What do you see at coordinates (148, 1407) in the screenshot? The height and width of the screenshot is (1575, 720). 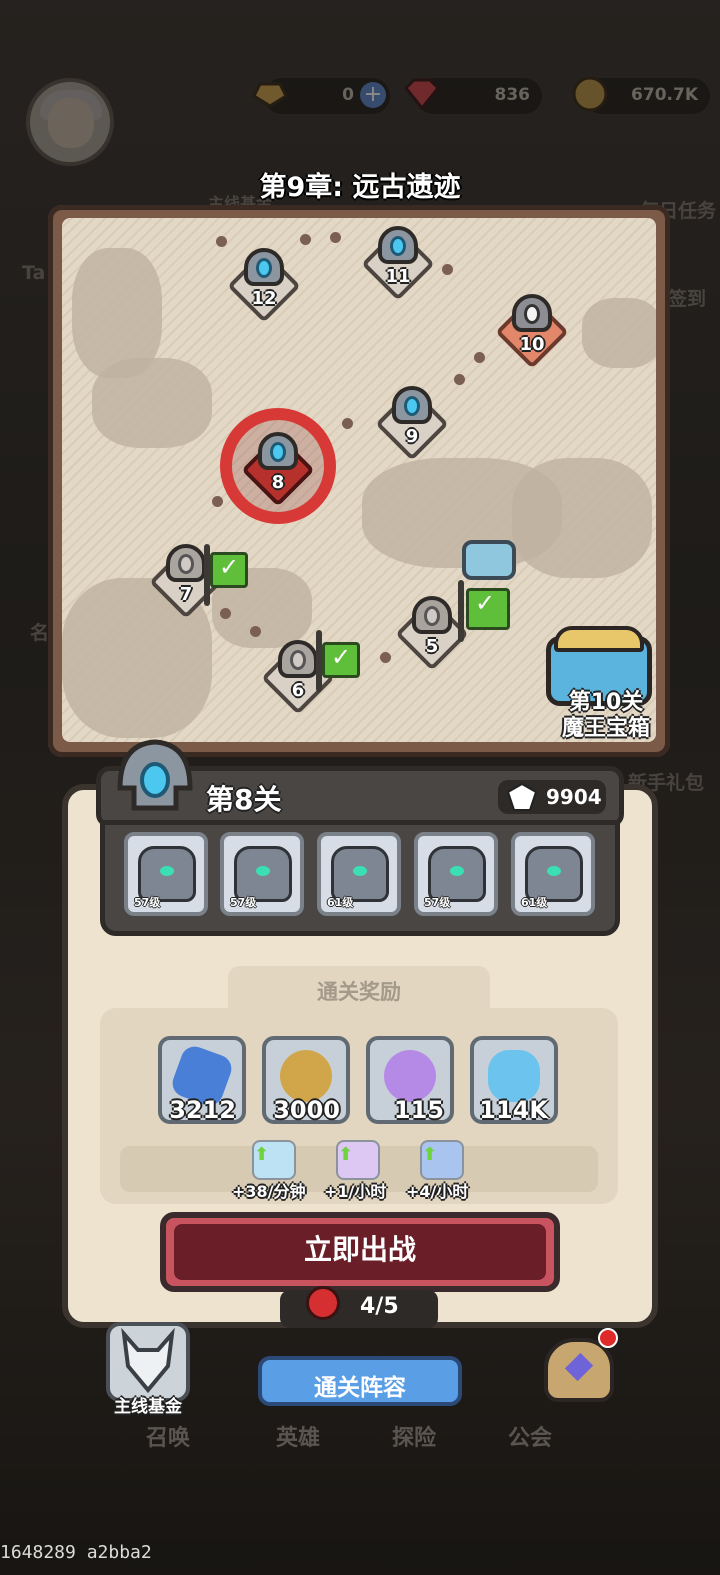 I see `main-fund-label: 主线基金` at bounding box center [148, 1407].